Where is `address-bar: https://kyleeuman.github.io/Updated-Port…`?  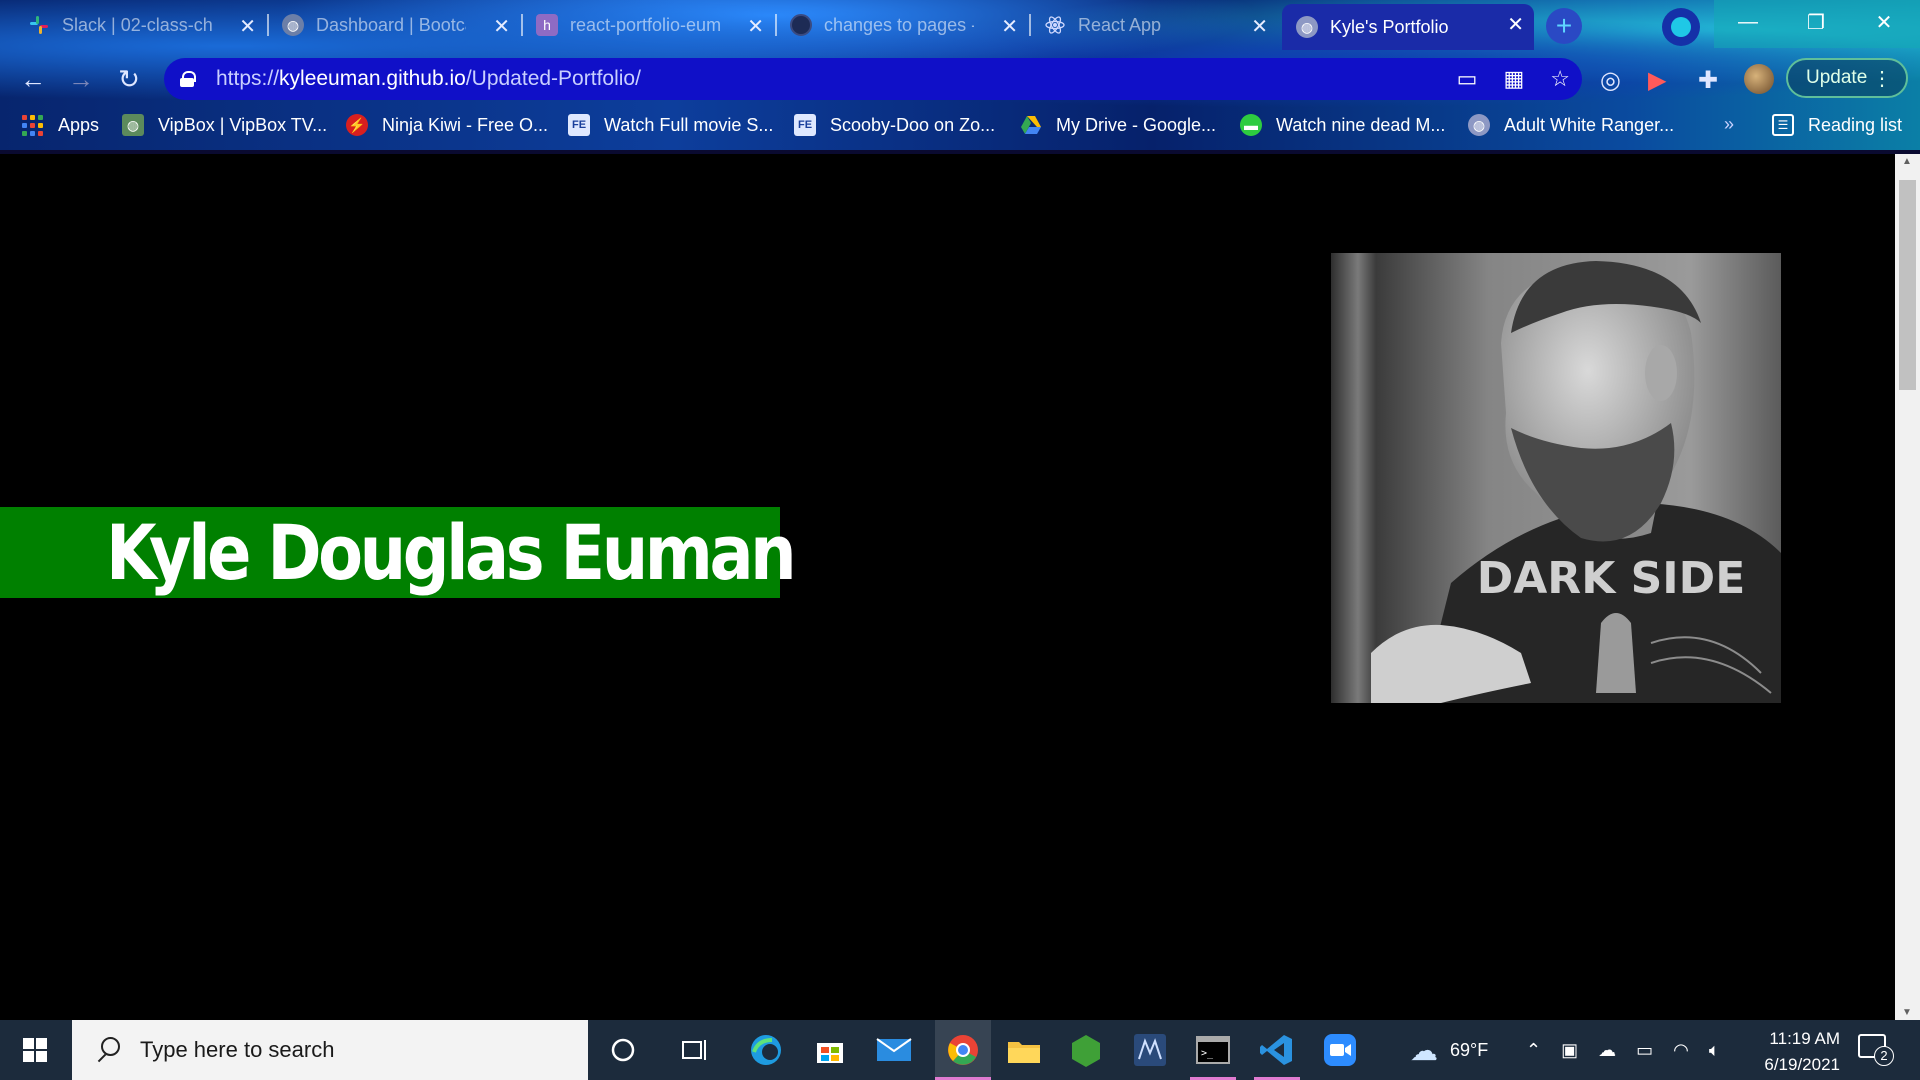
address-bar: https://kyleeuman.github.io/Updated-Port… is located at coordinates (873, 79).